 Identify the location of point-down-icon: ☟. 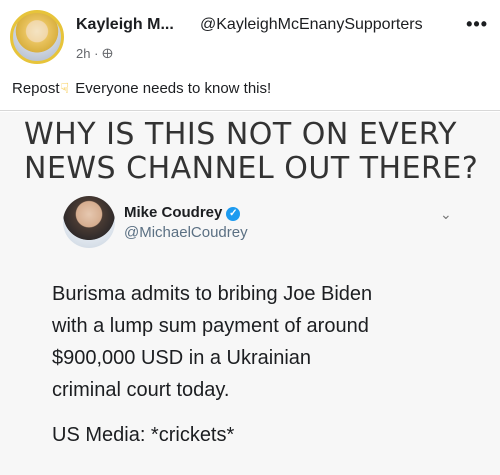
(65, 88).